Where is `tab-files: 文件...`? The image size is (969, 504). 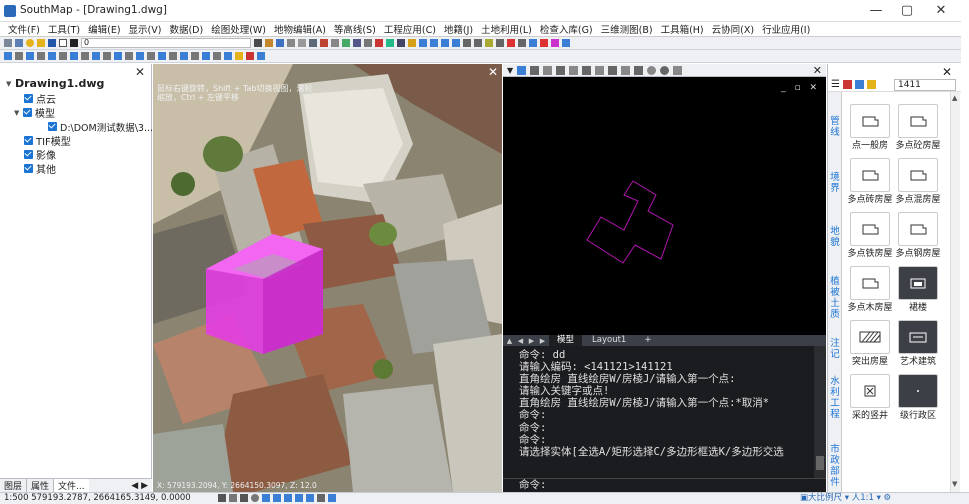 tab-files: 文件... is located at coordinates (71, 485).